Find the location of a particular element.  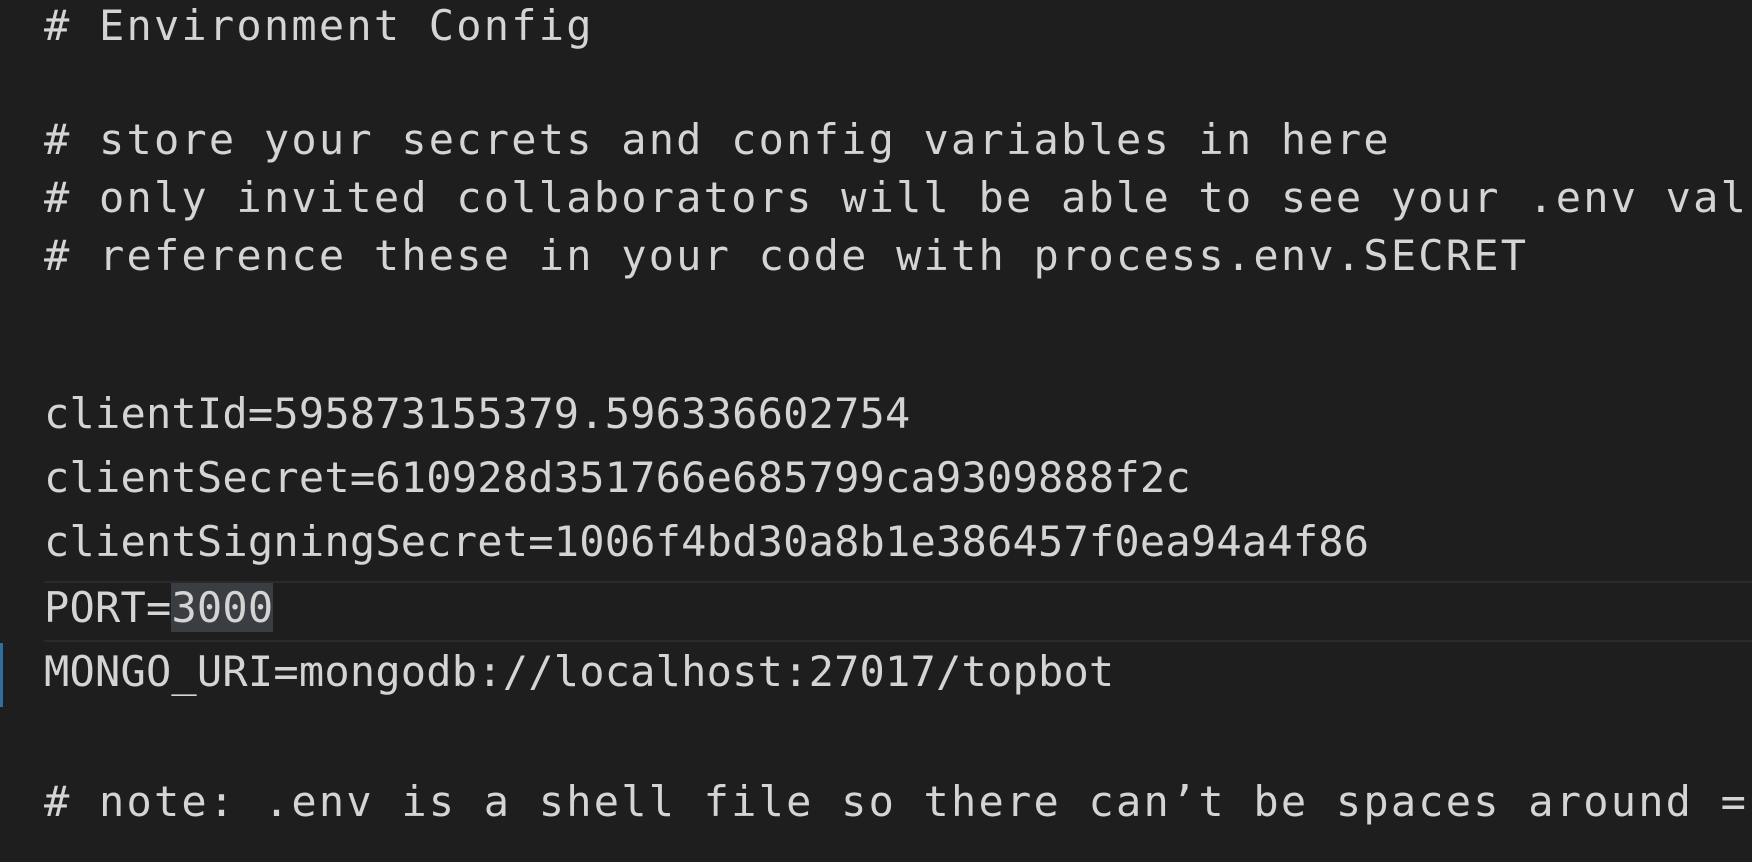

port-value-selection: 3000 is located at coordinates (222, 607).